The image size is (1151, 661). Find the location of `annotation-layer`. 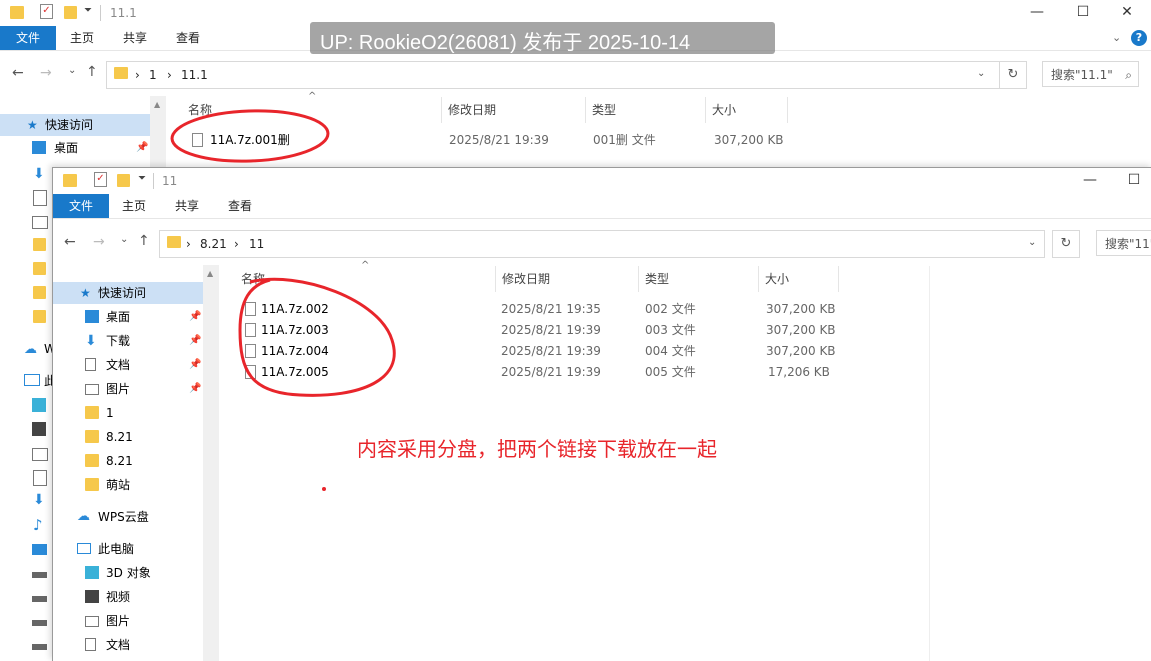

annotation-layer is located at coordinates (283, 300).